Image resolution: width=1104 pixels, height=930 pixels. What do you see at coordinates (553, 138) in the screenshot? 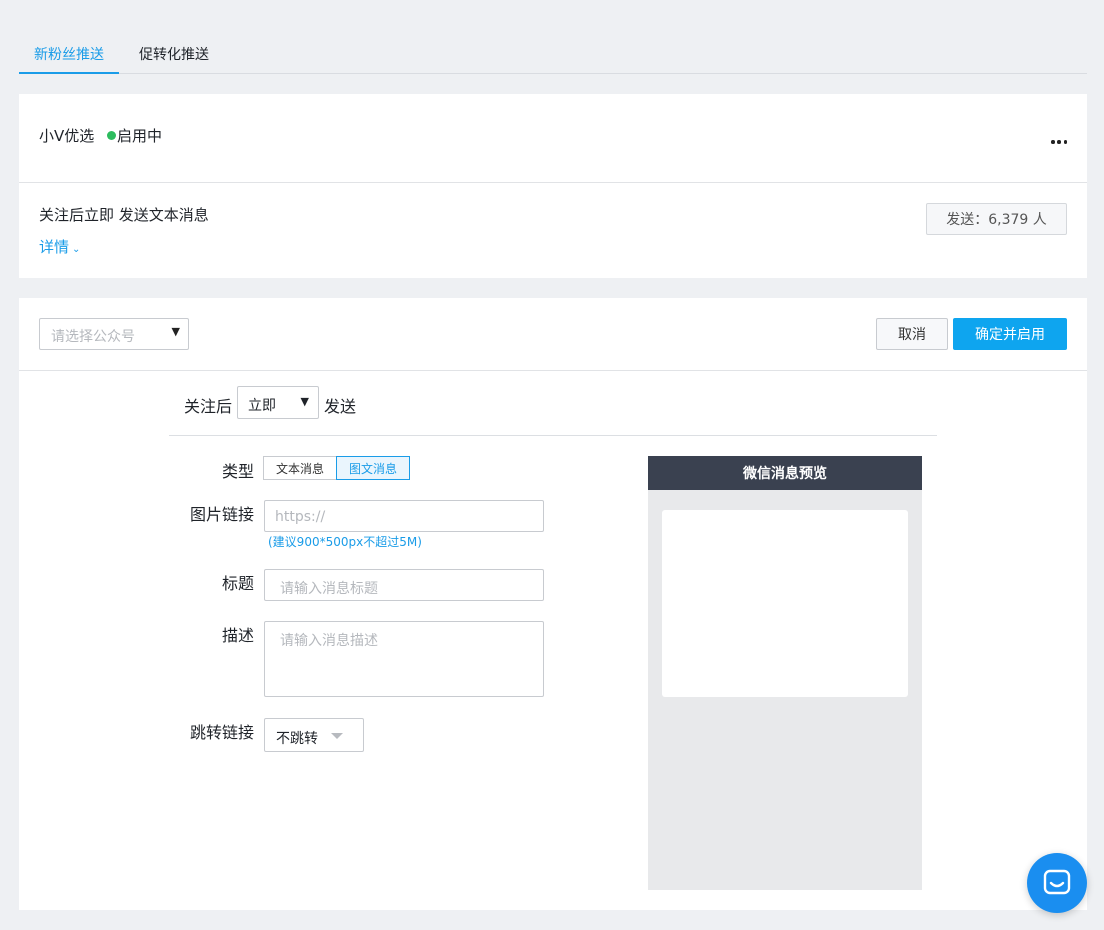
I see `account-card-header: 小V优选 启用中` at bounding box center [553, 138].